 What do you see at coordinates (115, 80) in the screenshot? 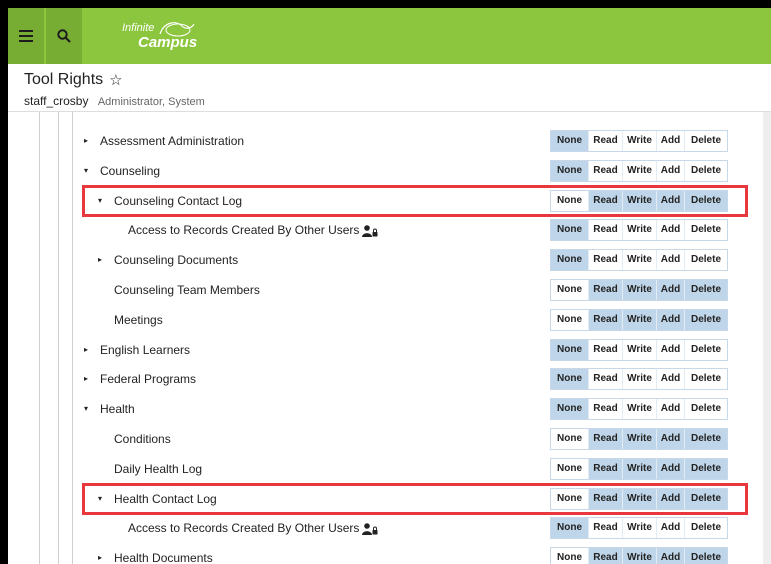
I see `favorite-star-icon: ☆` at bounding box center [115, 80].